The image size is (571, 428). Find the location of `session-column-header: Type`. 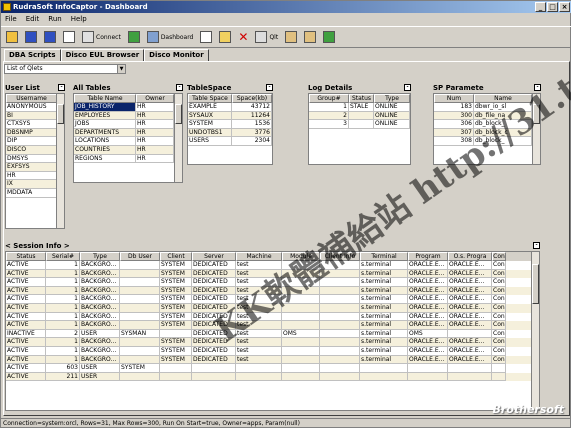

session-column-header: Type is located at coordinates (100, 256).